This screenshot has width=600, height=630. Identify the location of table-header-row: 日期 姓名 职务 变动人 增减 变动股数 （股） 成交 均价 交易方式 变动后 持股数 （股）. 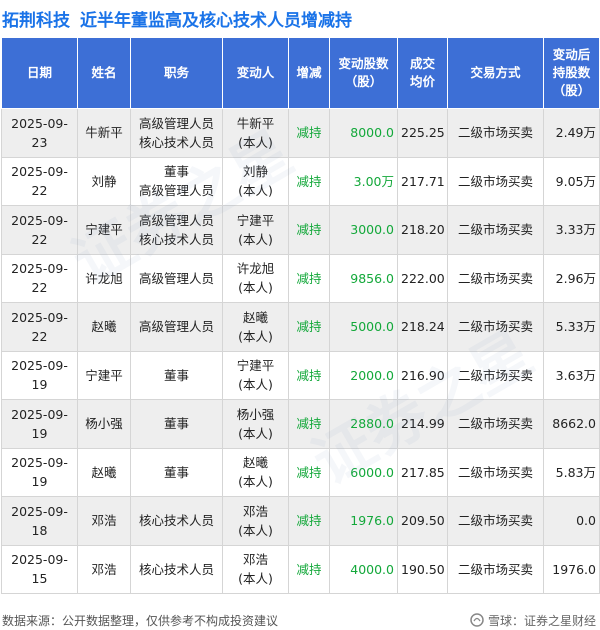
(300, 73).